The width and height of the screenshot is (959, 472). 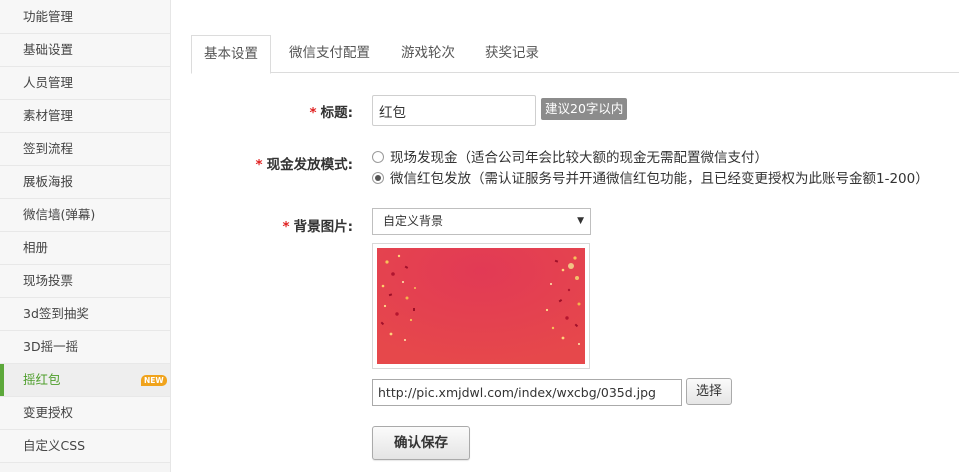 I want to click on sidebar-item-album: 相册, so click(x=85, y=248).